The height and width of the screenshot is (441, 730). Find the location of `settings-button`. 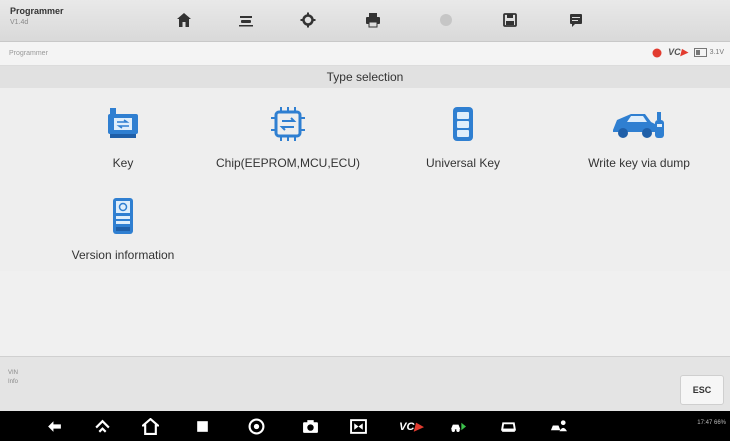

settings-button is located at coordinates (308, 20).